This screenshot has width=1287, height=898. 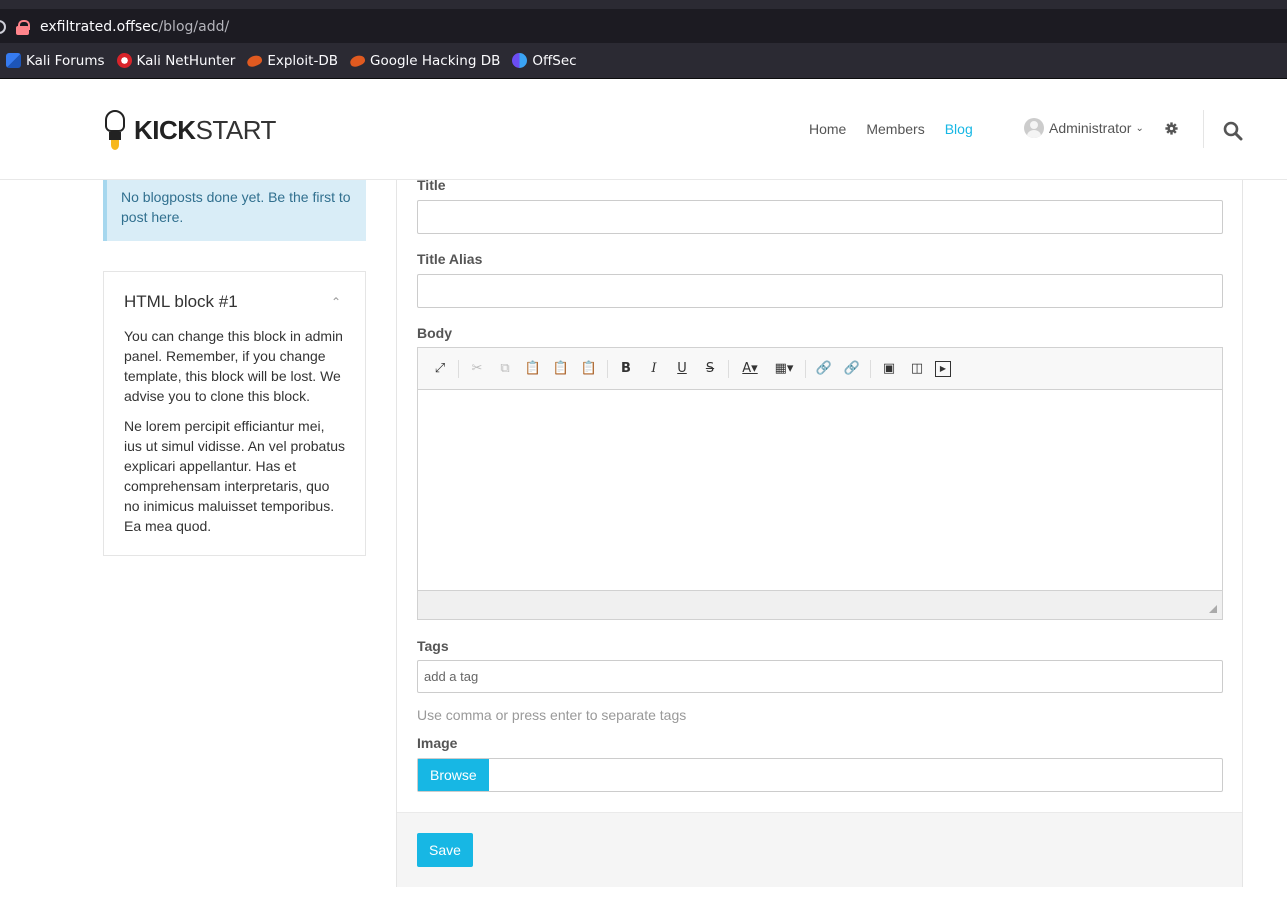 What do you see at coordinates (181, 301) in the screenshot?
I see `block-title: HTML block #1` at bounding box center [181, 301].